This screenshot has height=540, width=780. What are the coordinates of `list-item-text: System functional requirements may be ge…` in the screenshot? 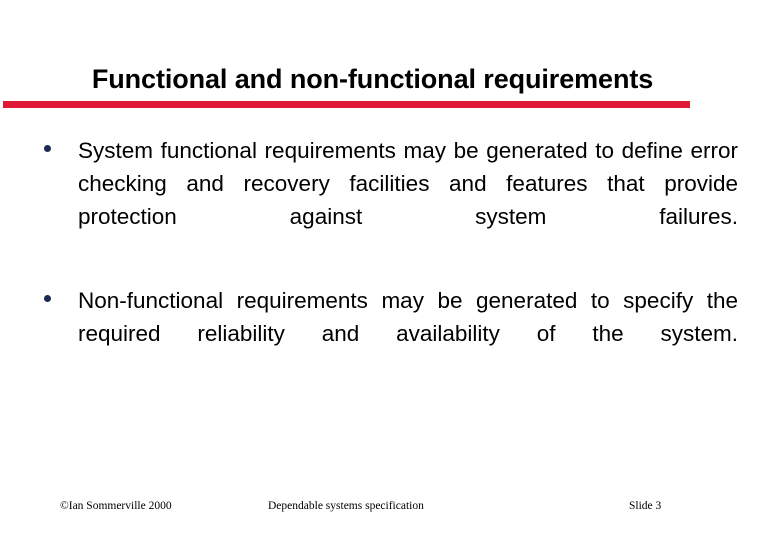 It's located at (408, 183).